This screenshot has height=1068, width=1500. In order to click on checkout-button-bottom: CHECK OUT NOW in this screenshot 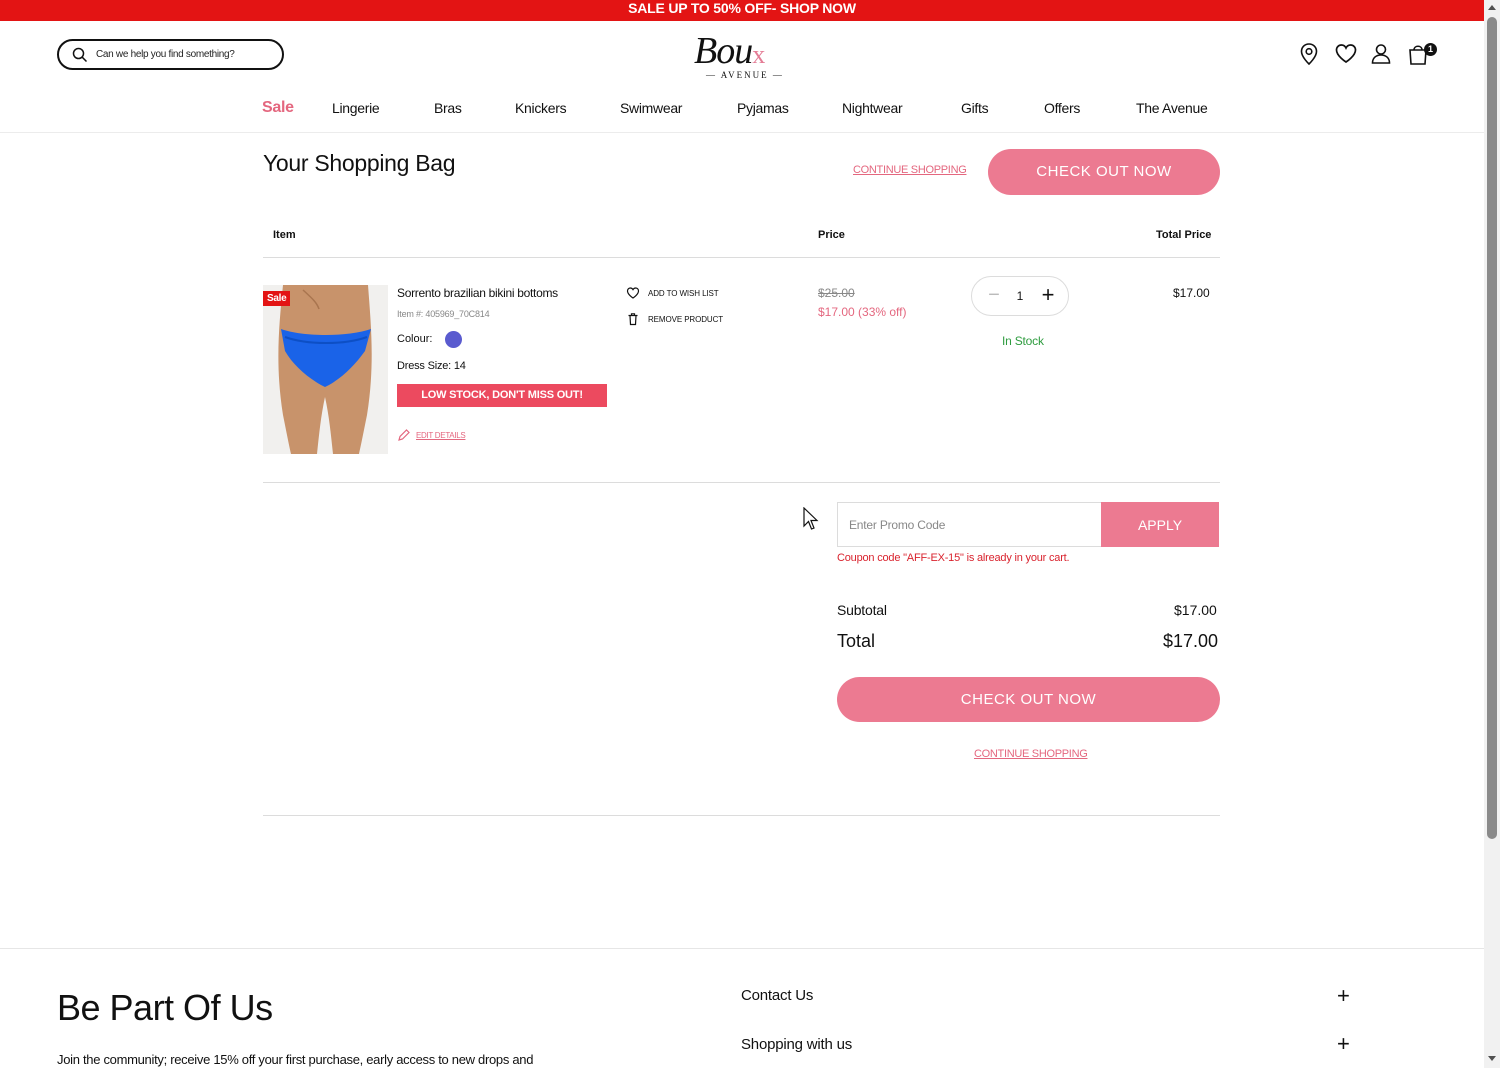, I will do `click(1028, 699)`.